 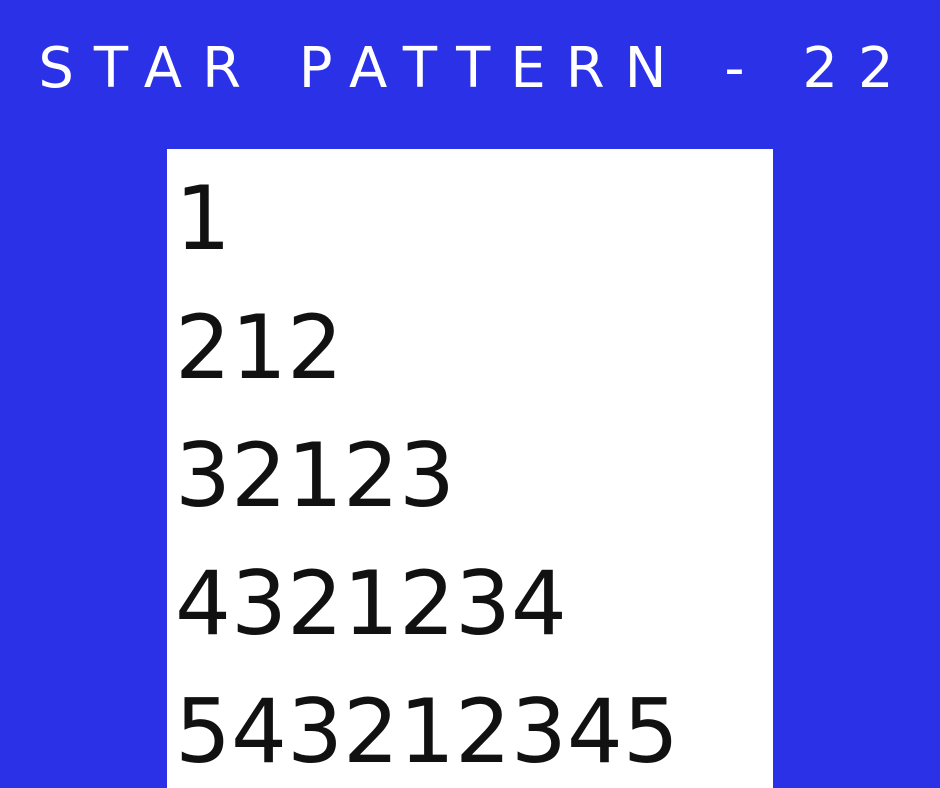 What do you see at coordinates (371, 603) in the screenshot?
I see `pattern-line-4: 4321234` at bounding box center [371, 603].